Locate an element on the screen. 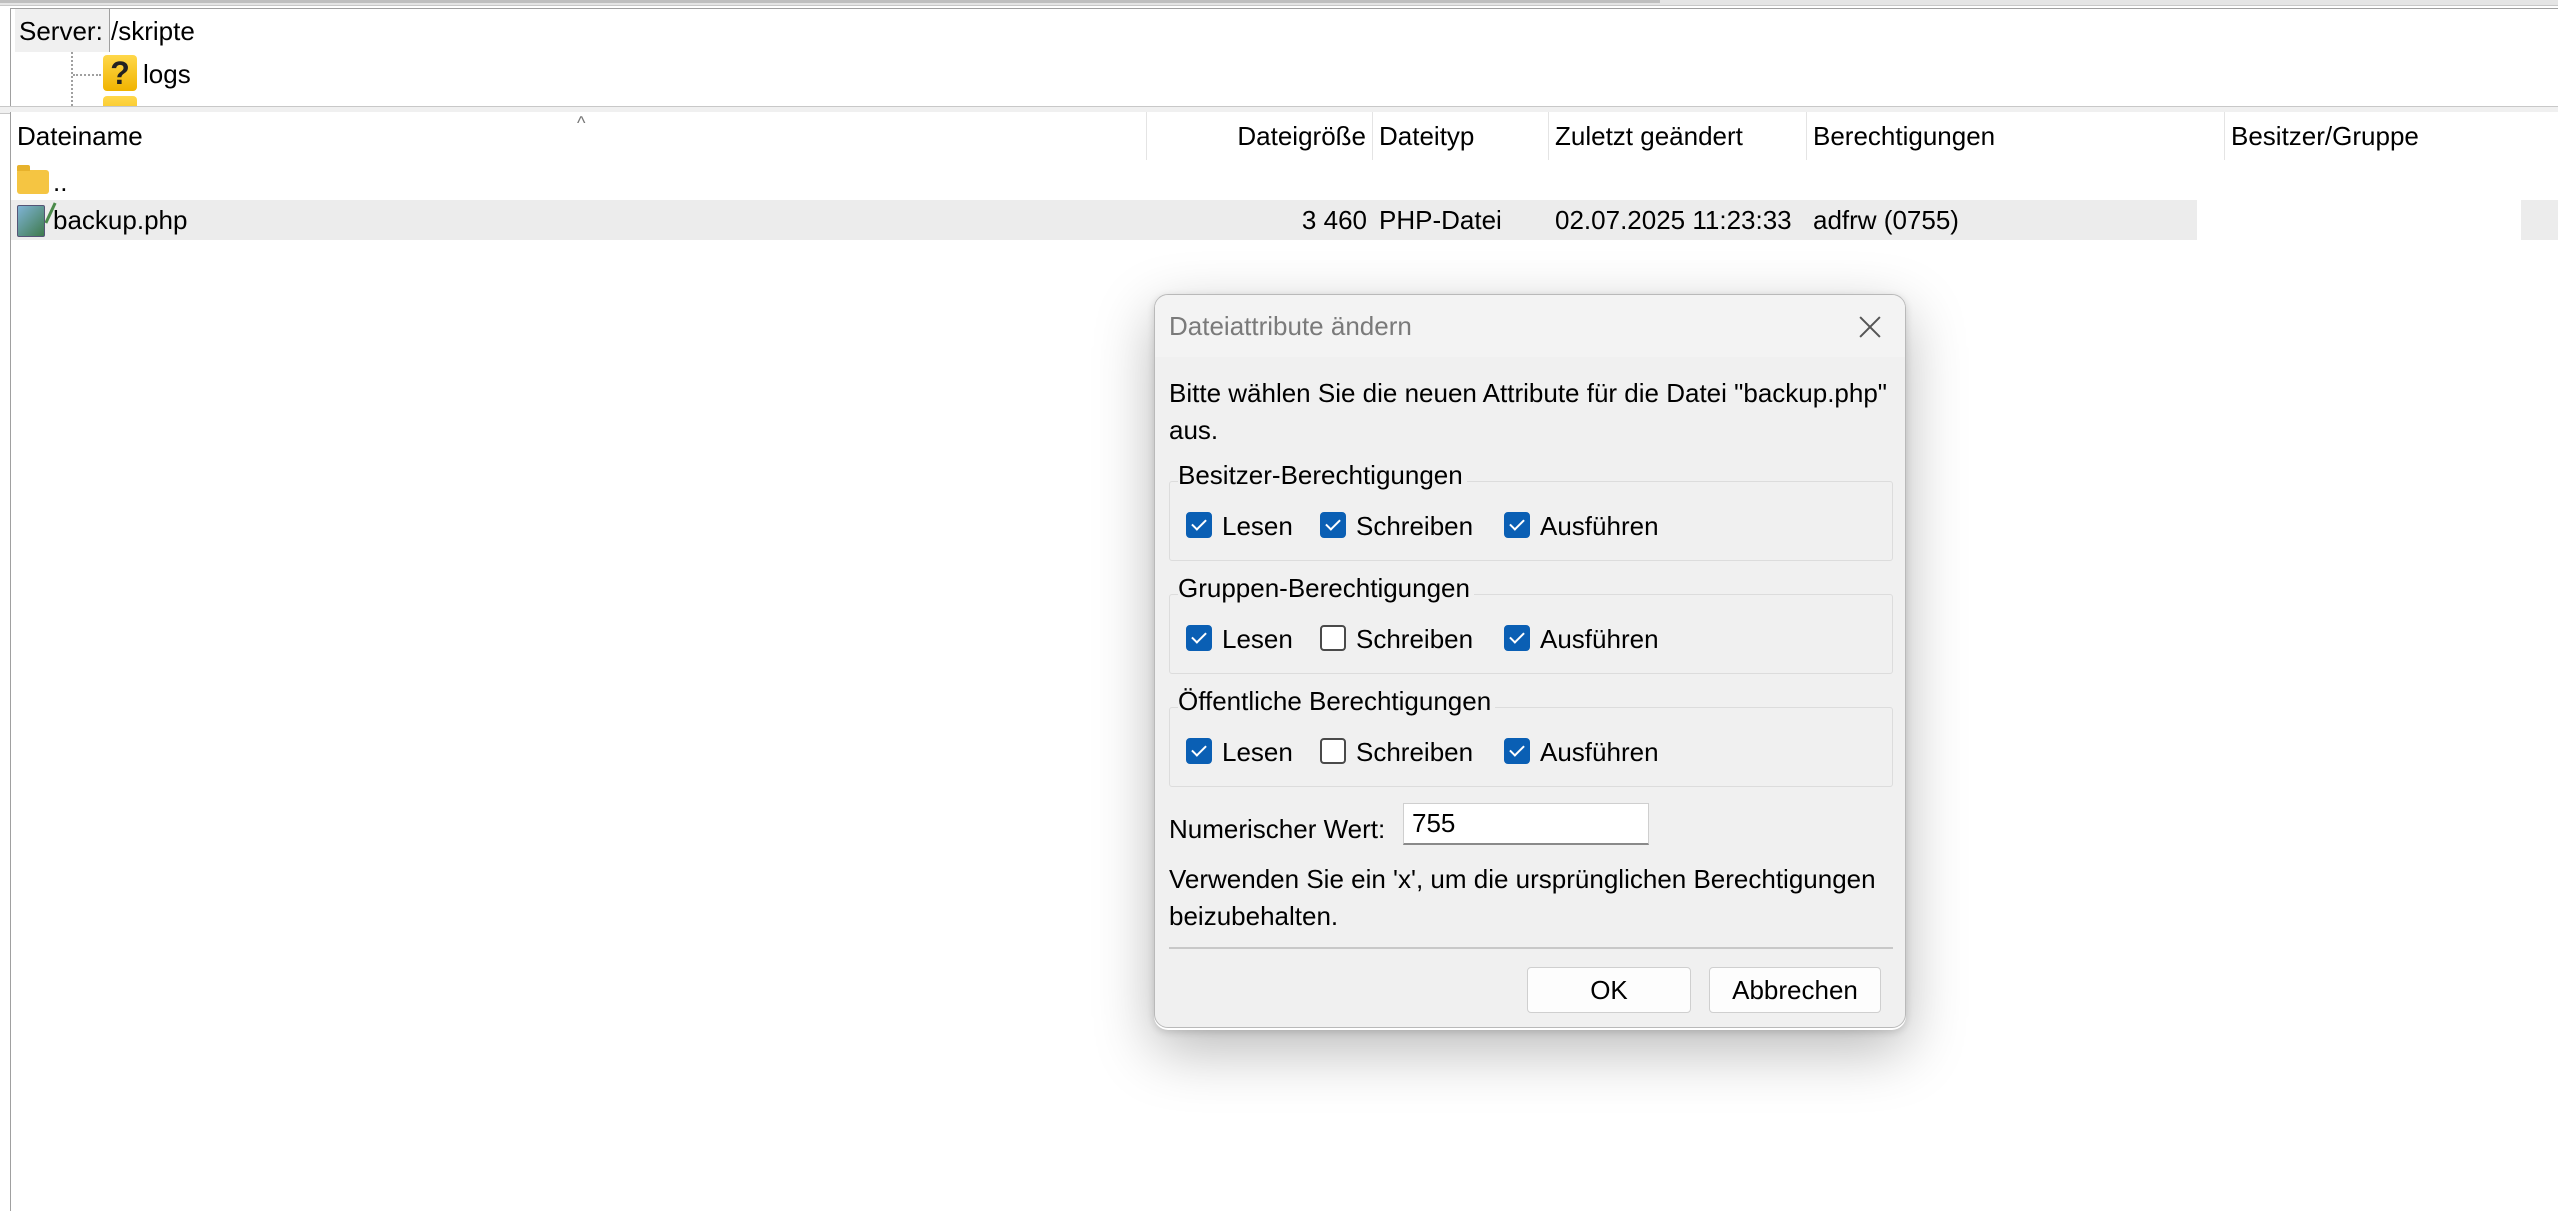 This screenshot has height=1211, width=2558. dialog-titlebar: Dateiattribute ändern is located at coordinates (1530, 326).